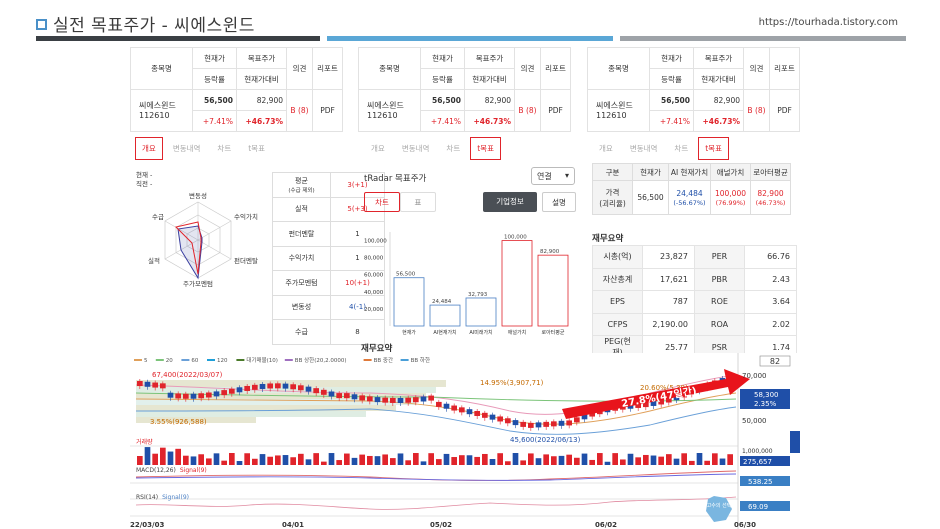 The image size is (940, 529). I want to click on top-right-label: 82, so click(775, 361).